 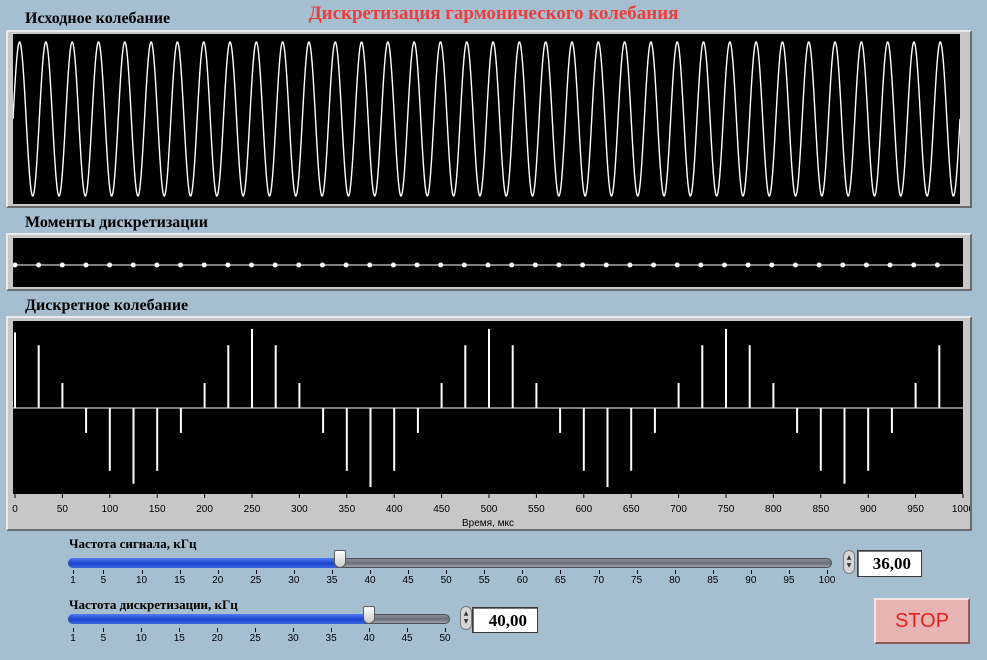 What do you see at coordinates (332, 580) in the screenshot?
I see `signal-freq-scale-tick-label: 35` at bounding box center [332, 580].